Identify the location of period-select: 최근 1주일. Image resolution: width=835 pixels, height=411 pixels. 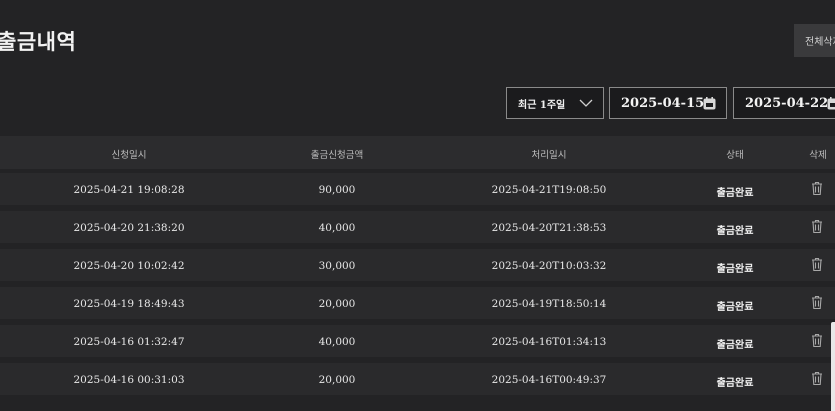
(555, 103).